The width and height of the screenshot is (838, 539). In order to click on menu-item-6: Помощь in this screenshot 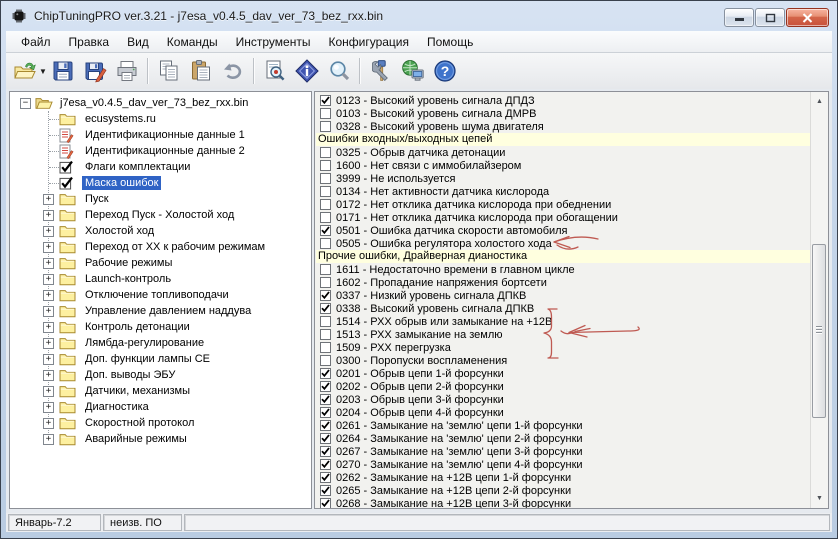, I will do `click(450, 42)`.